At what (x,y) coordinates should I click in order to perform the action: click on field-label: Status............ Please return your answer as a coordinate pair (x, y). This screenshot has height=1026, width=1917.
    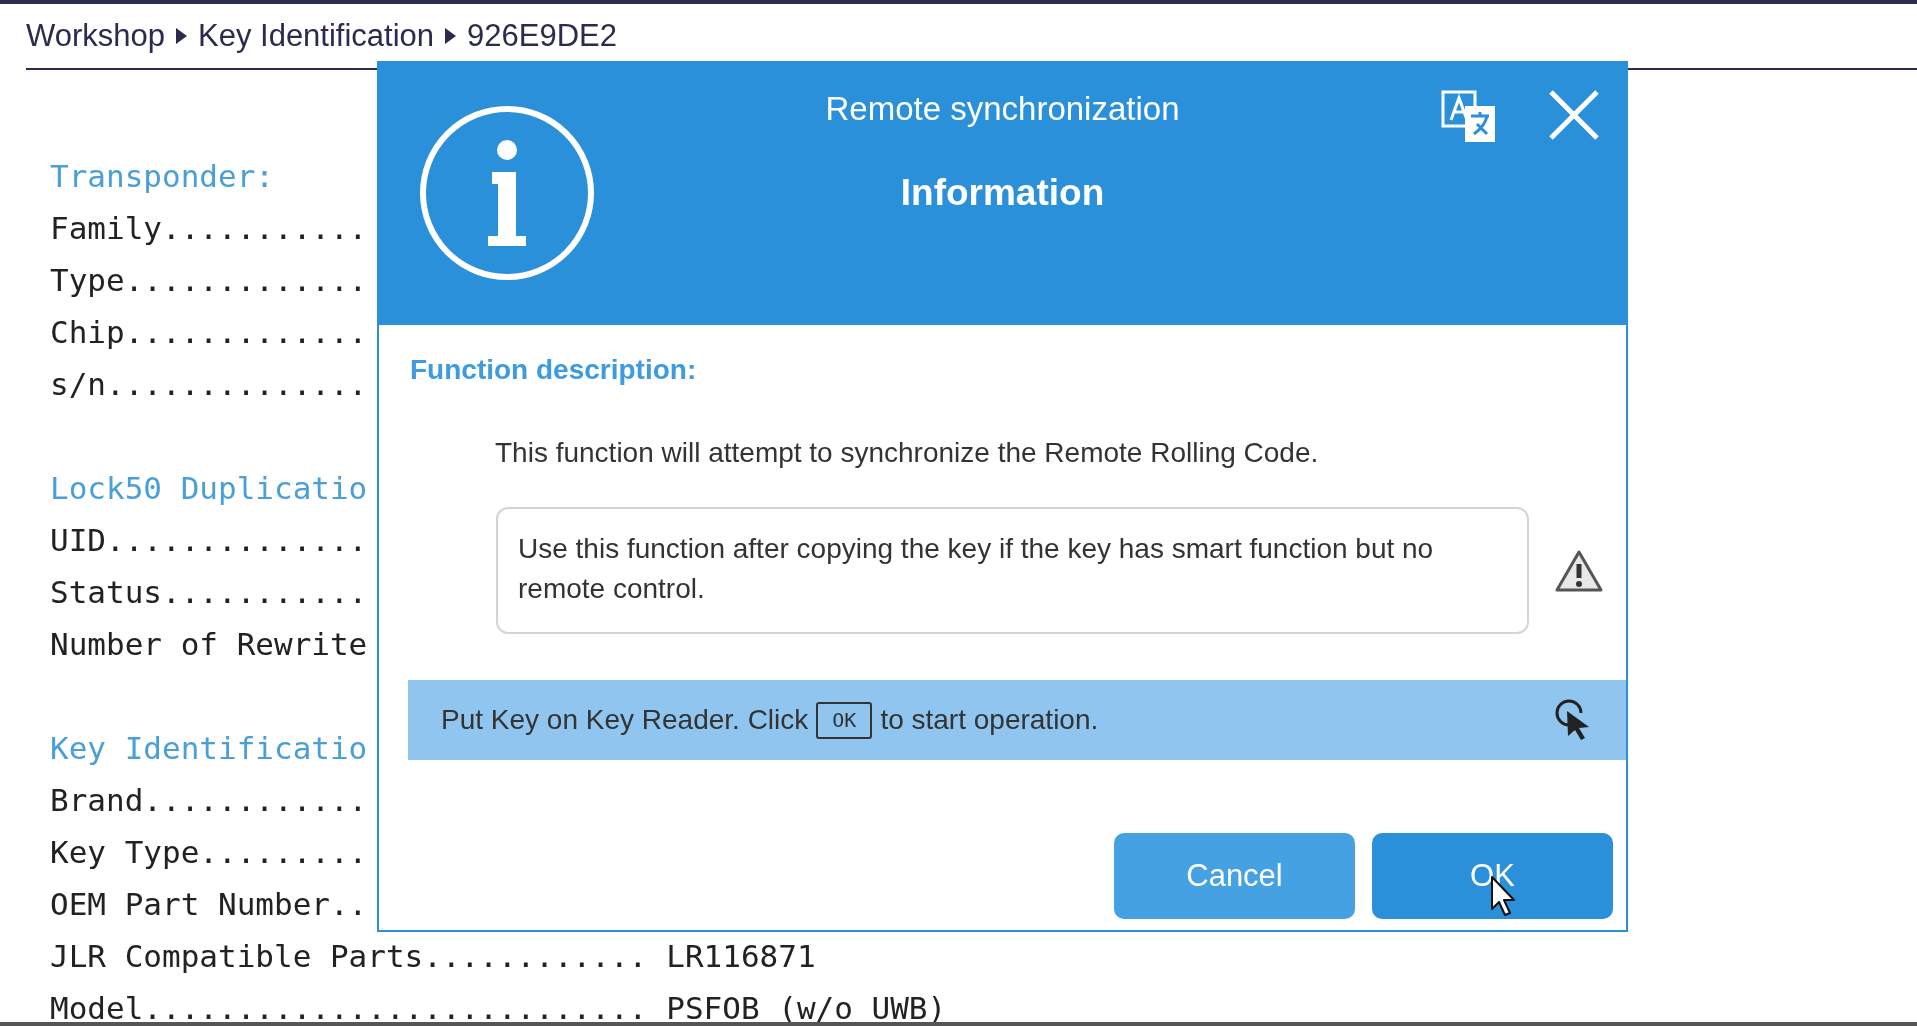
    Looking at the image, I should click on (209, 592).